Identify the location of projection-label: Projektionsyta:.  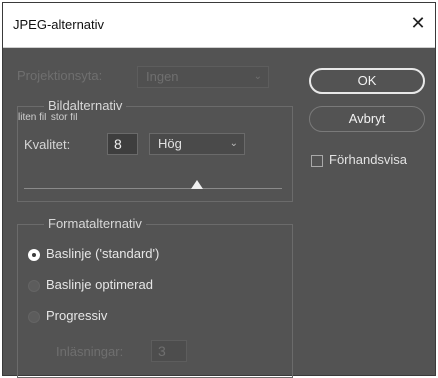
(60, 75).